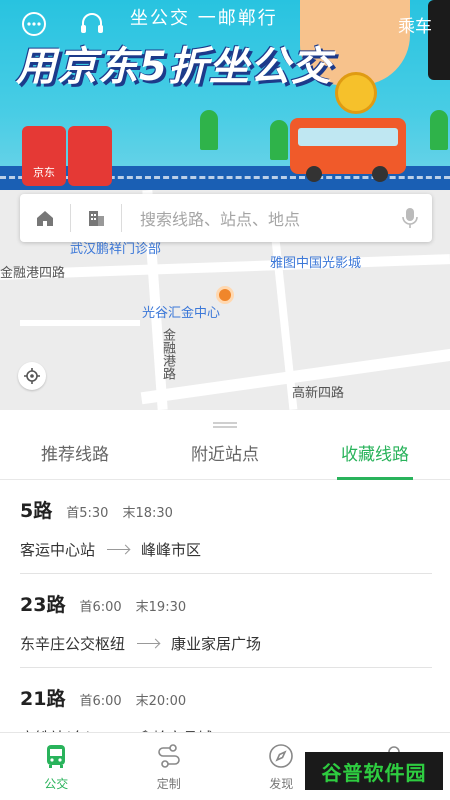  I want to click on jd-logo-tag: 京东, so click(44, 156).